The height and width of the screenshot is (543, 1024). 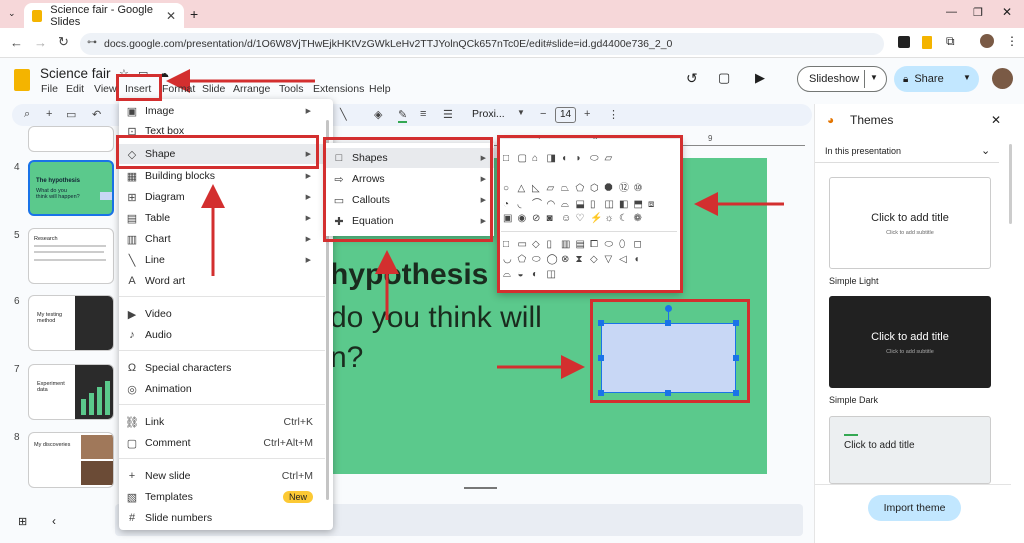 What do you see at coordinates (251, 89) in the screenshot?
I see `menu-arrange: Arrange` at bounding box center [251, 89].